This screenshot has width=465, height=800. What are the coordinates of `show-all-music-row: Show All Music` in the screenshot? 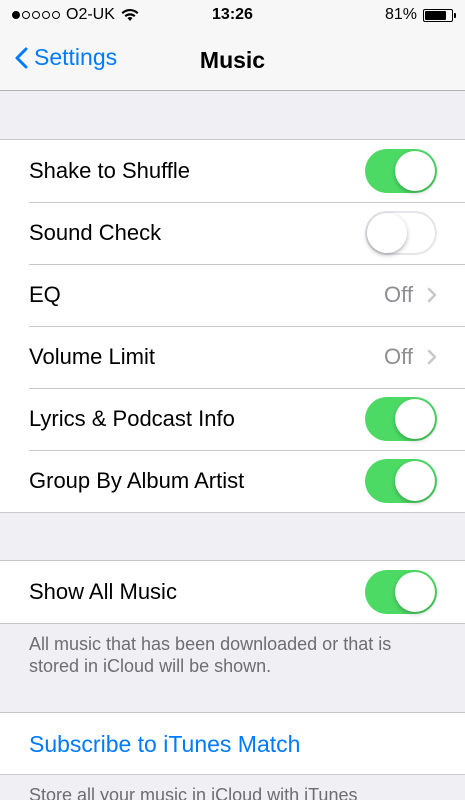 It's located at (232, 592).